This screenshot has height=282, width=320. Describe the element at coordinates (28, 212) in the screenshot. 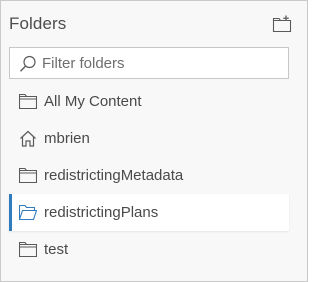

I see `folder-open-icon` at that location.